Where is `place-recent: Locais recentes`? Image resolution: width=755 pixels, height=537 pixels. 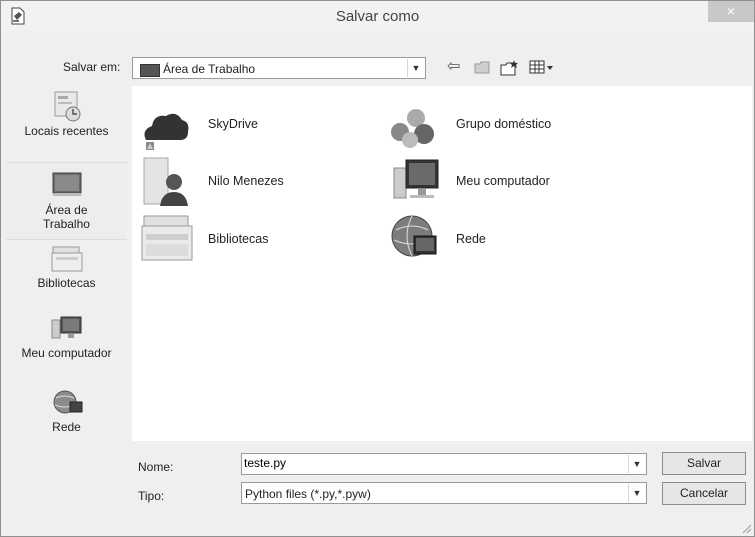 place-recent: Locais recentes is located at coordinates (66, 121).